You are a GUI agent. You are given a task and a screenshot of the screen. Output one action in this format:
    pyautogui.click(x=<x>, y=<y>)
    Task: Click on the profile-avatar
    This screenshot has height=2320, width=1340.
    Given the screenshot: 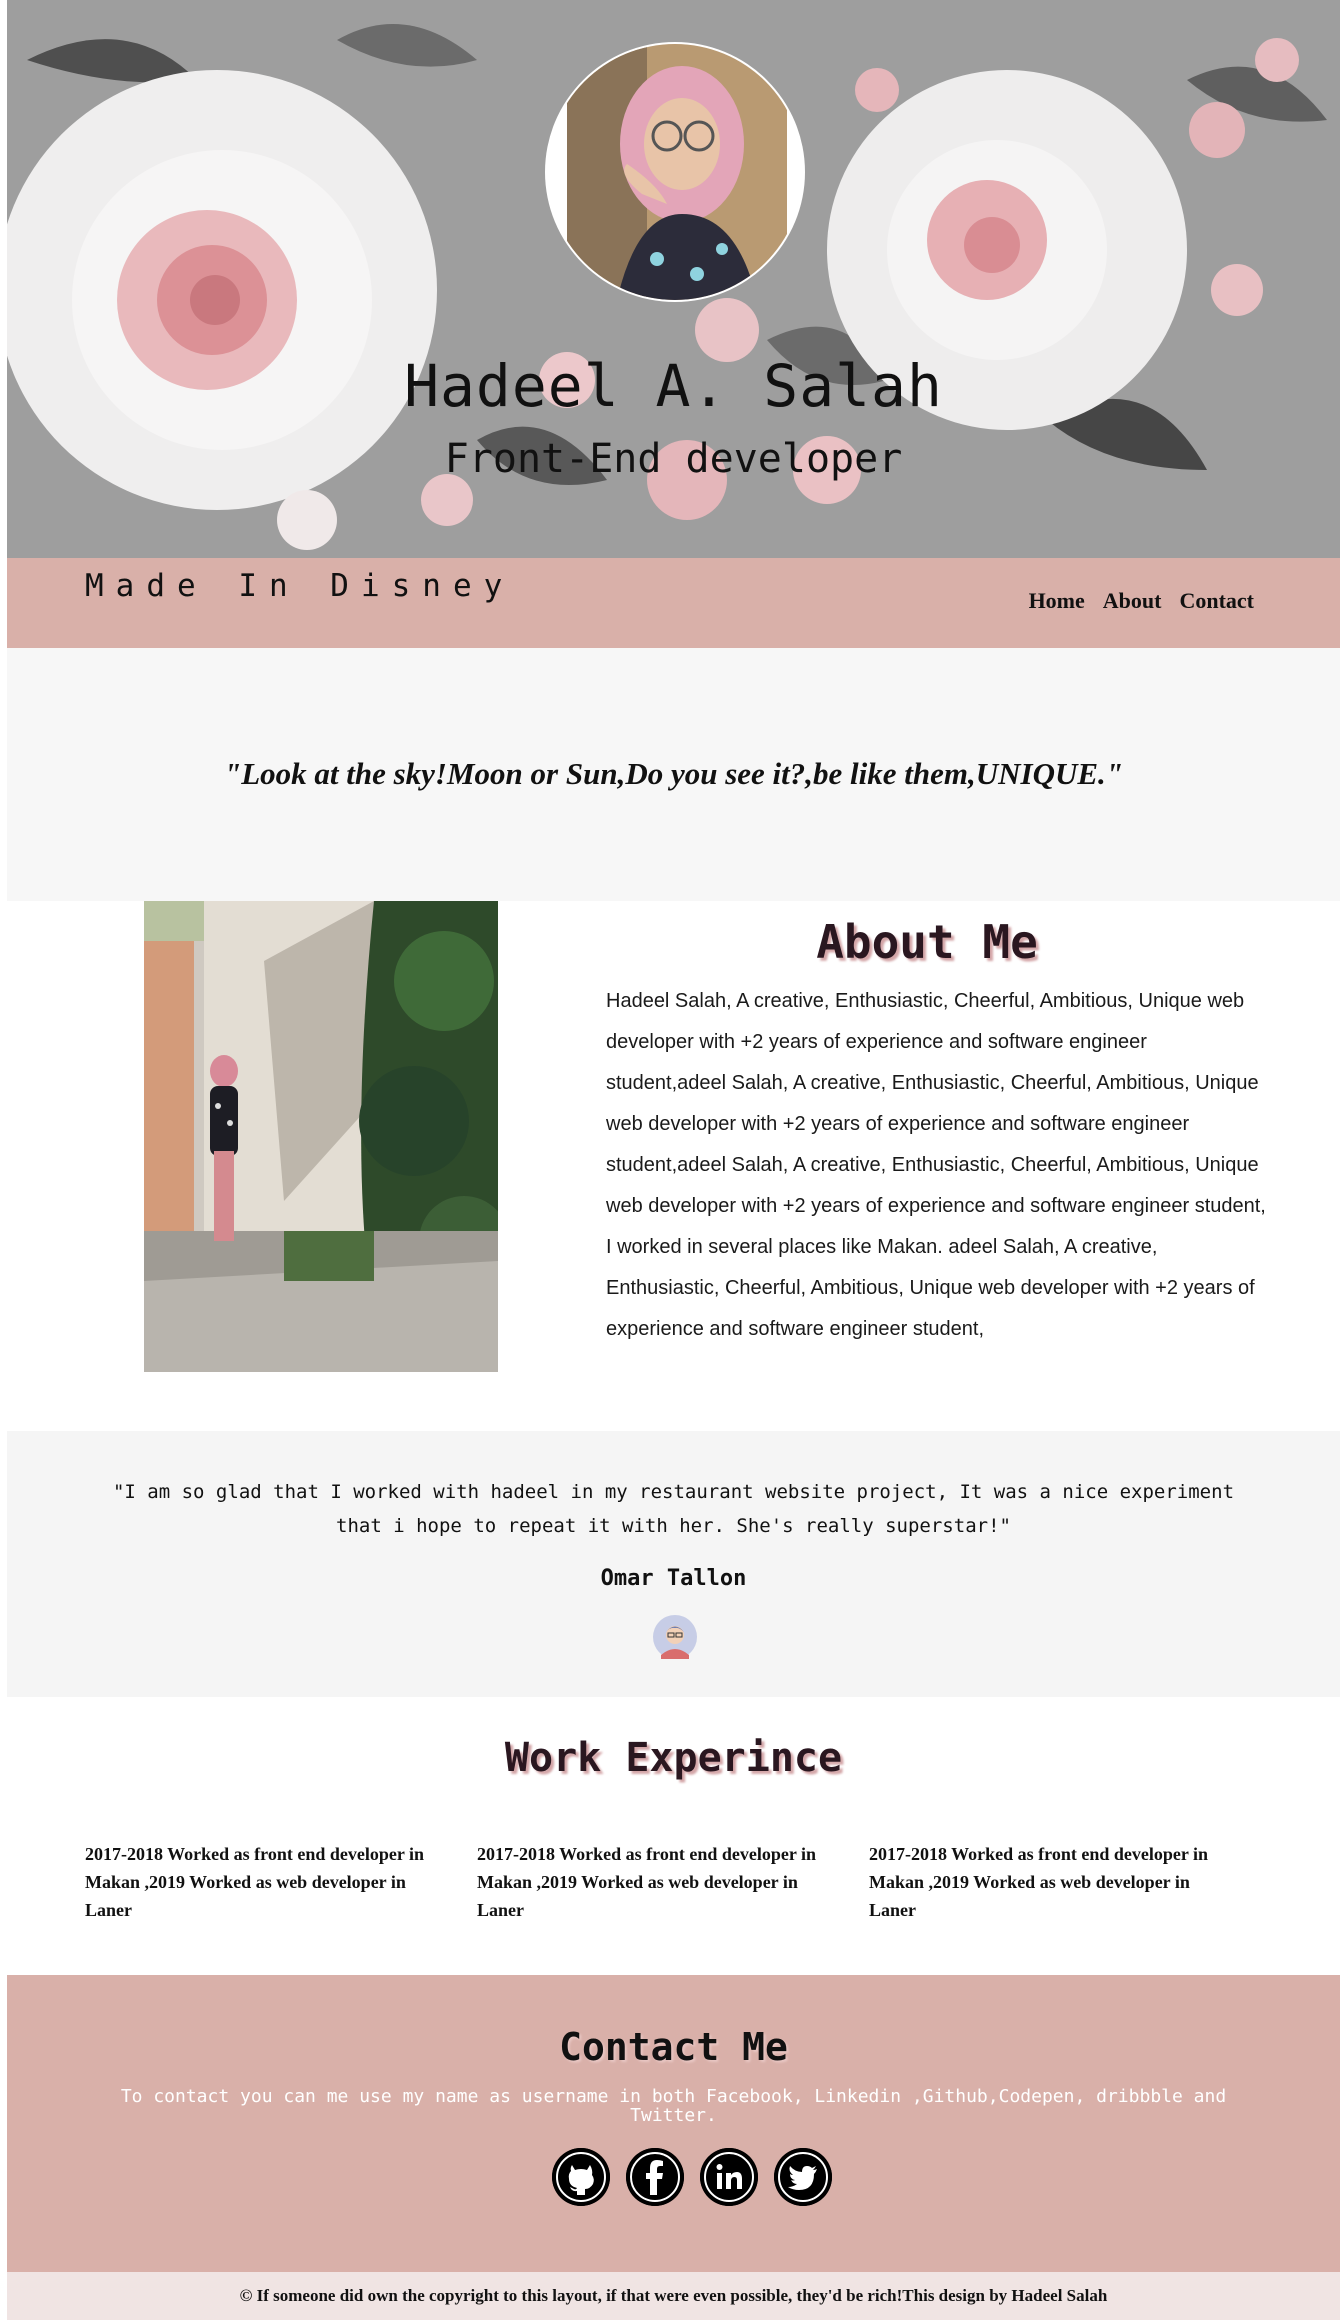 What is the action you would take?
    pyautogui.click(x=675, y=172)
    